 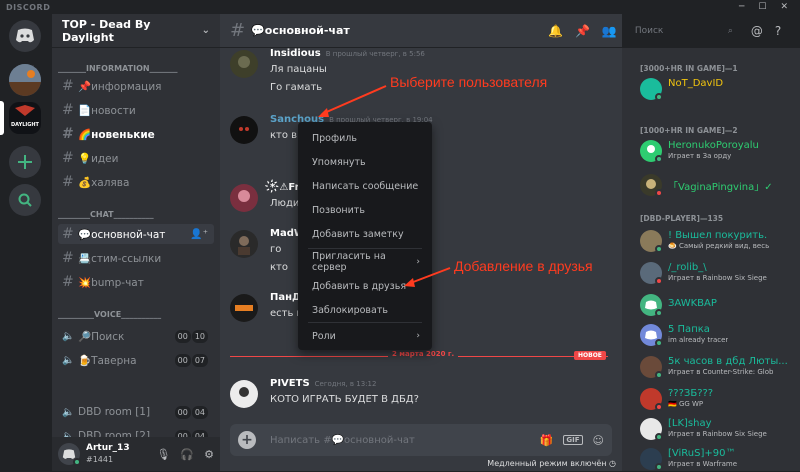 What do you see at coordinates (285, 203) in the screenshot?
I see `message-text: Люди` at bounding box center [285, 203].